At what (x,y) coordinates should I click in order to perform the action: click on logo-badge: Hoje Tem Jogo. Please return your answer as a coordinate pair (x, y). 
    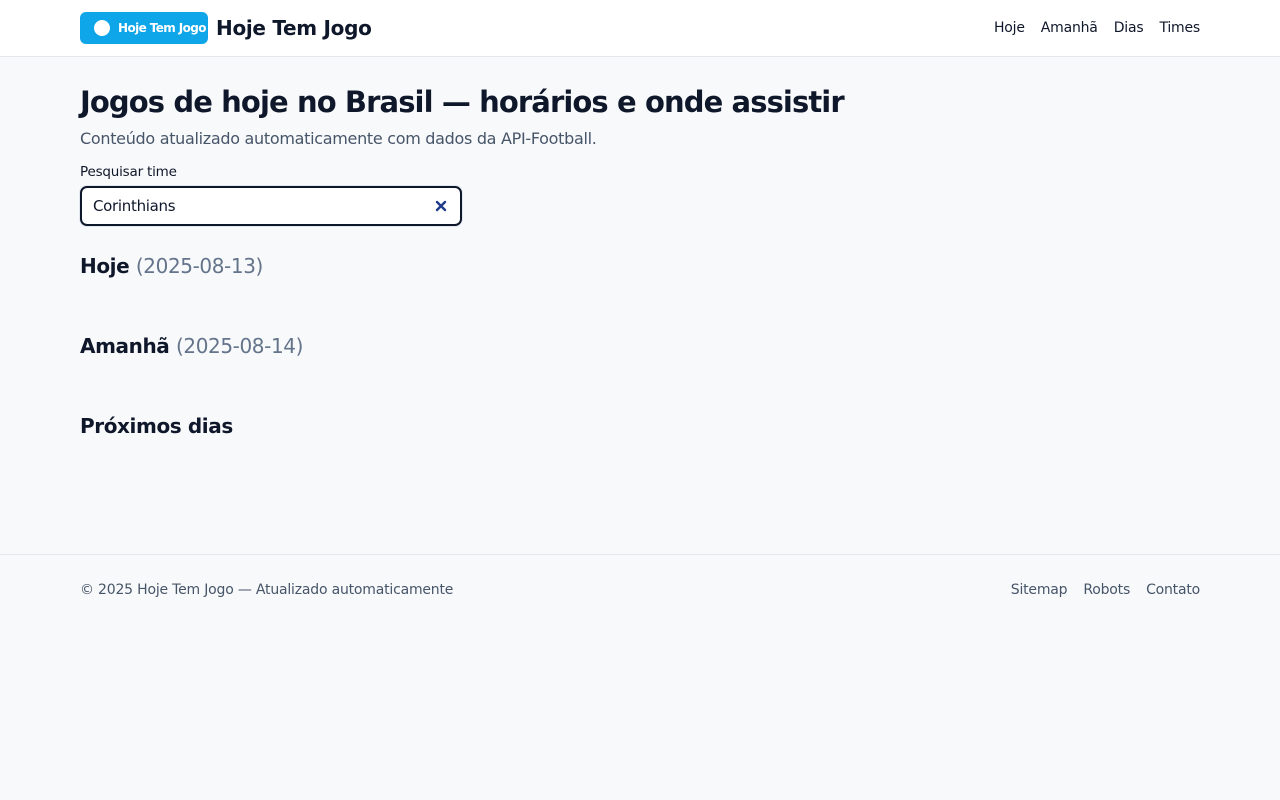
    Looking at the image, I should click on (144, 28).